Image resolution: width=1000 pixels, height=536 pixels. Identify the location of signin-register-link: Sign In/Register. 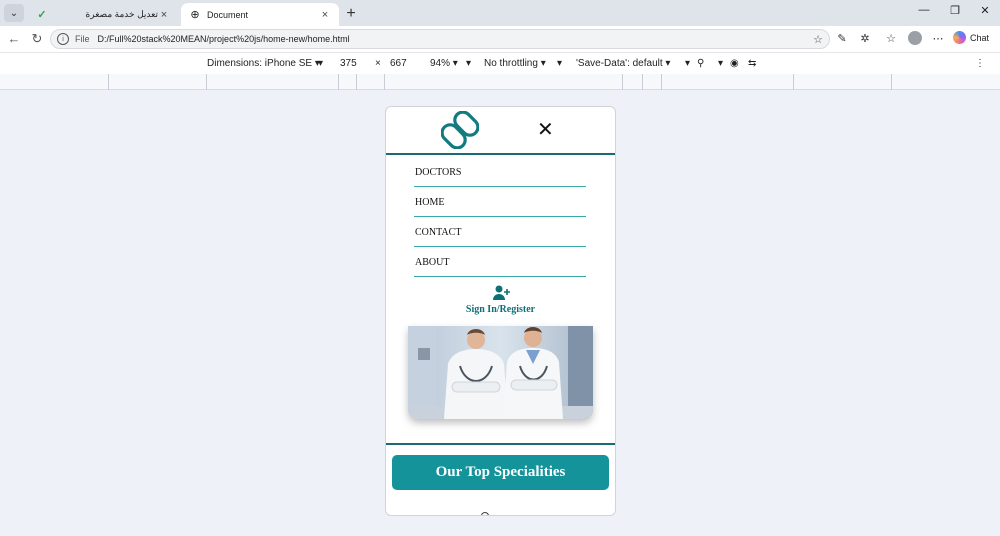
(500, 300).